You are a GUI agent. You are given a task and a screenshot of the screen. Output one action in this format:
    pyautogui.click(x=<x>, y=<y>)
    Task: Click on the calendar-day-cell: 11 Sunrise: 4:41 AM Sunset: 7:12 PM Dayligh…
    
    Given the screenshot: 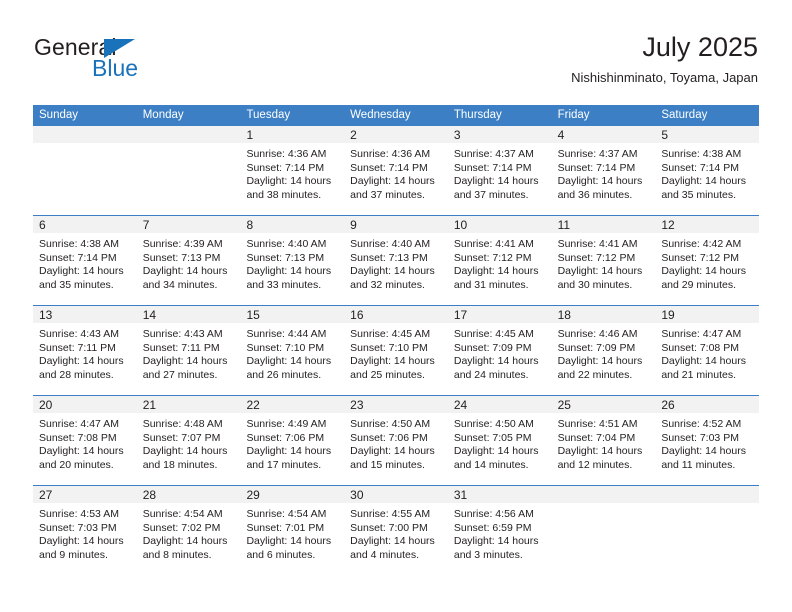 What is the action you would take?
    pyautogui.click(x=603, y=260)
    